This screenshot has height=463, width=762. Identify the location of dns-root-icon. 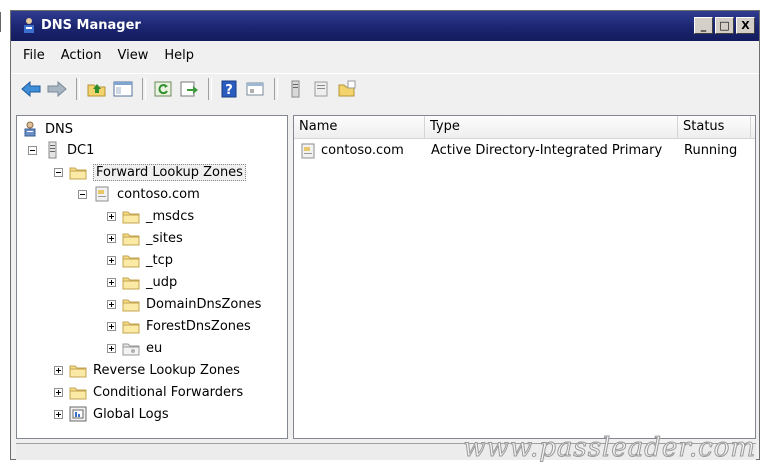
(30, 129).